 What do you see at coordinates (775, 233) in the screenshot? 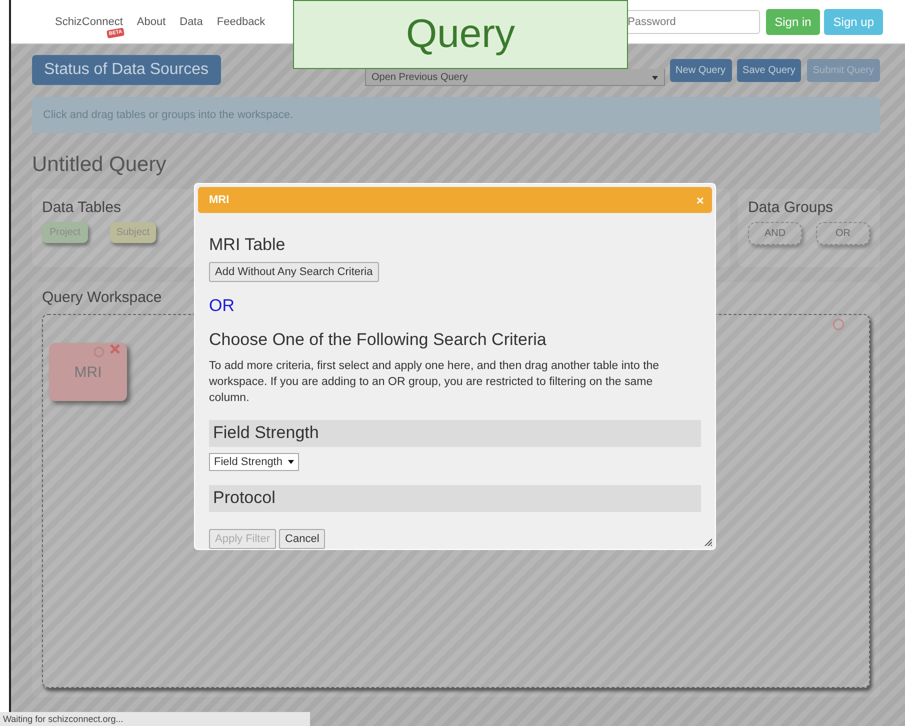
I see `group-chip: AND` at bounding box center [775, 233].